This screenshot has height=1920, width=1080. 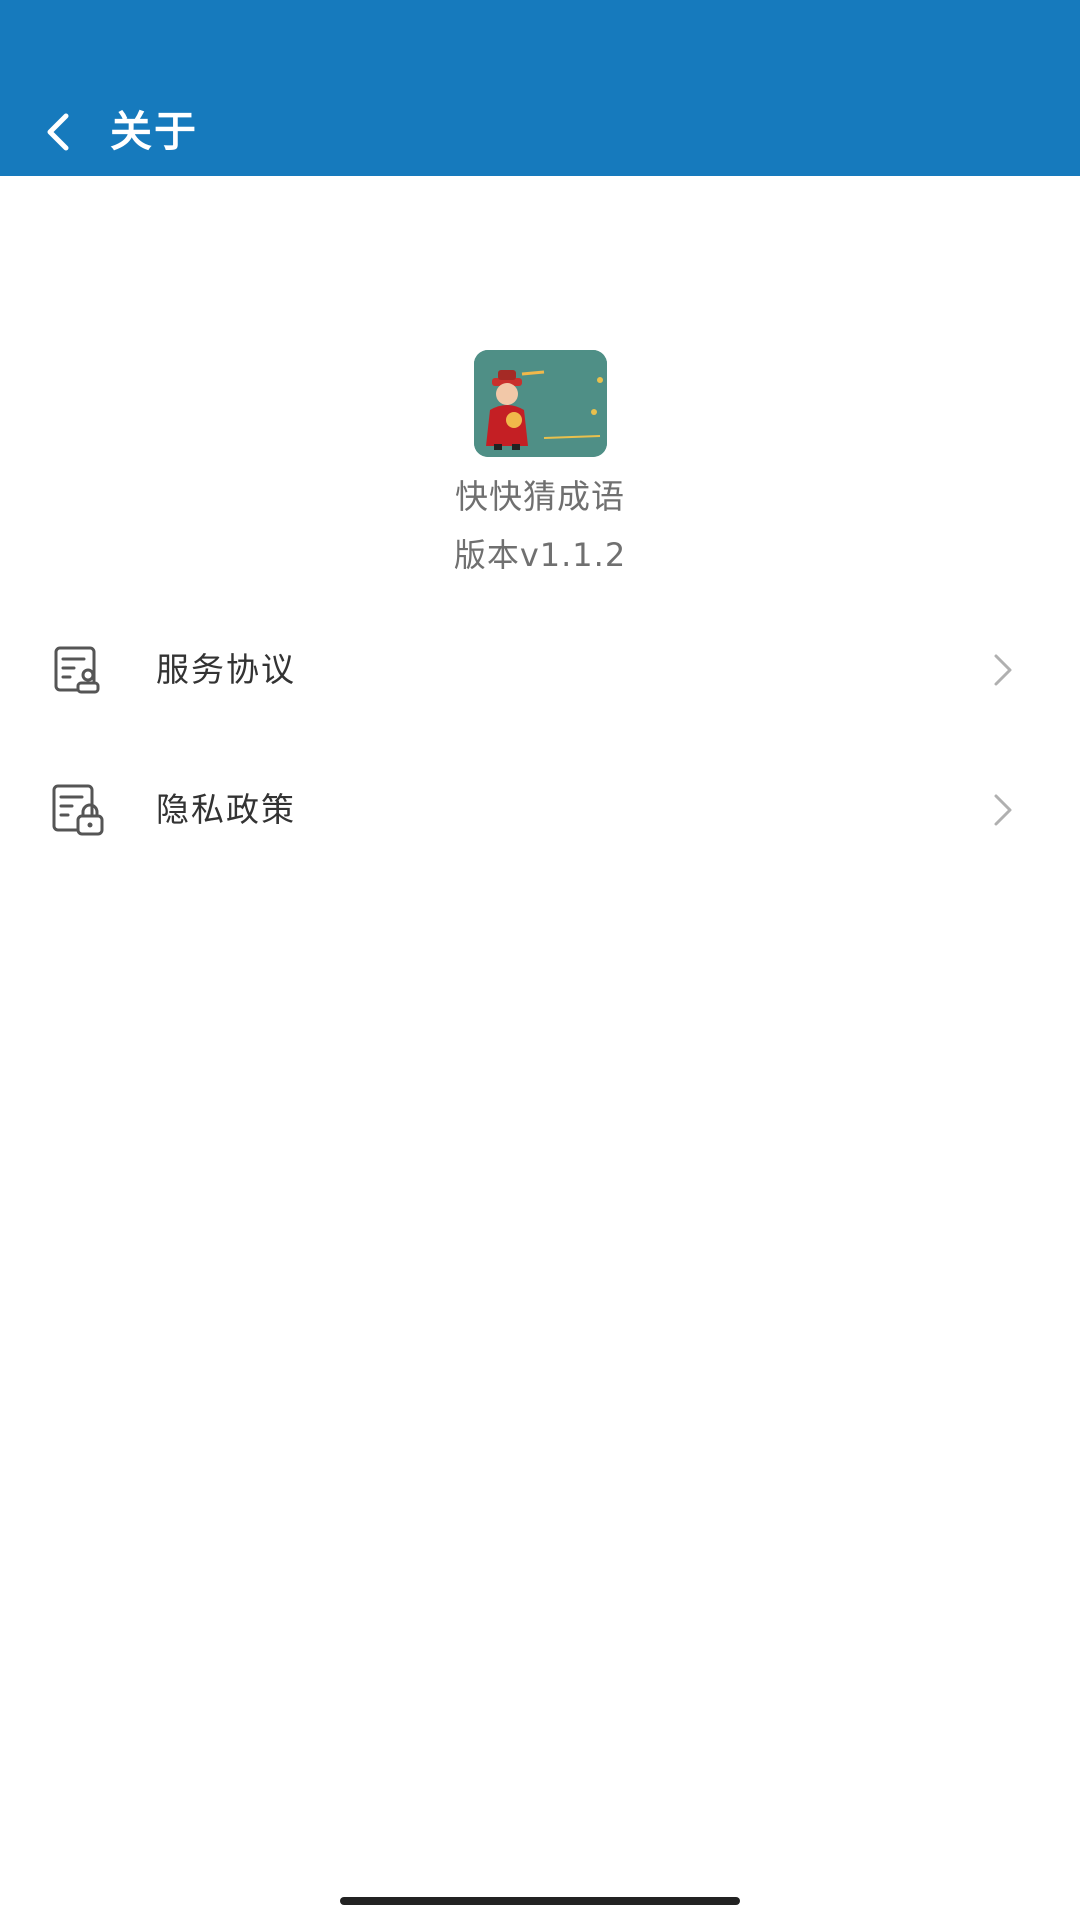 I want to click on menu-item-label: 隐私政策, so click(x=226, y=809).